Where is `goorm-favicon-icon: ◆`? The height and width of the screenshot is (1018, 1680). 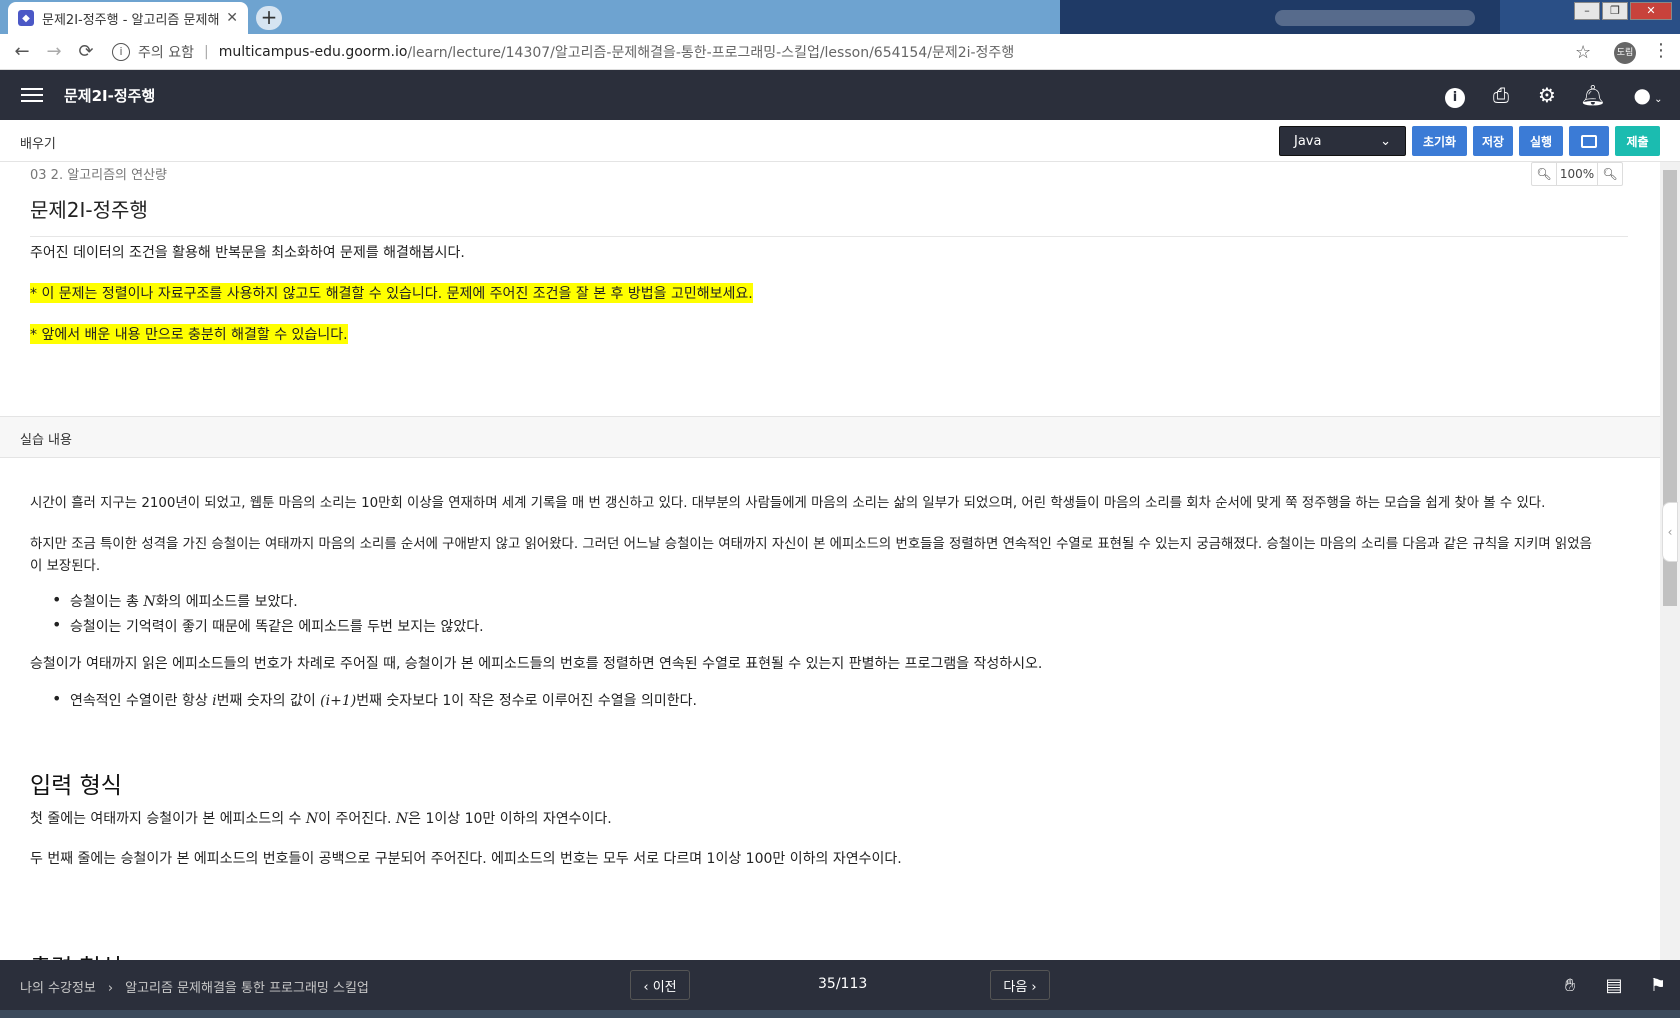
goorm-favicon-icon: ◆ is located at coordinates (26, 18).